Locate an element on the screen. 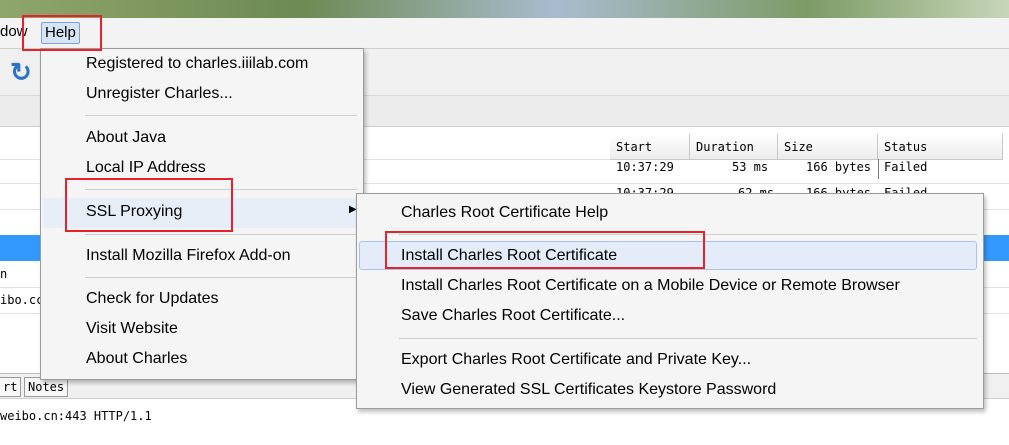  tab-partial: rt is located at coordinates (11, 387).